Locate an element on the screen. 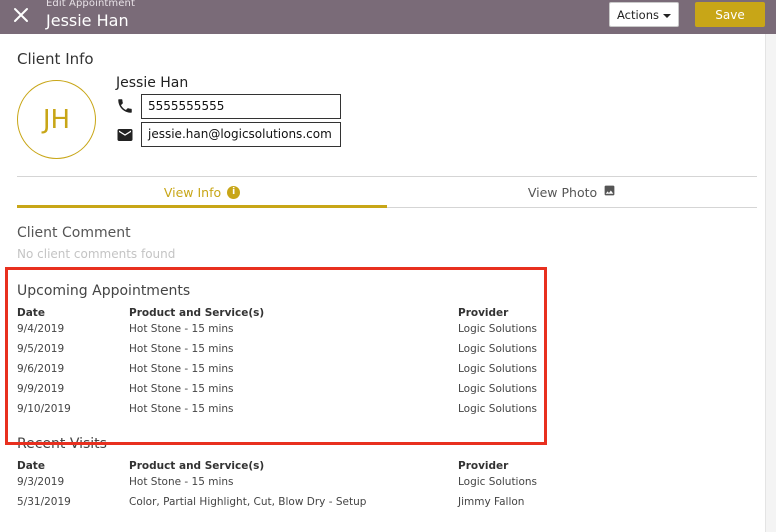 This screenshot has width=776, height=532. header-subtitle: Edit Appointment is located at coordinates (90, 4).